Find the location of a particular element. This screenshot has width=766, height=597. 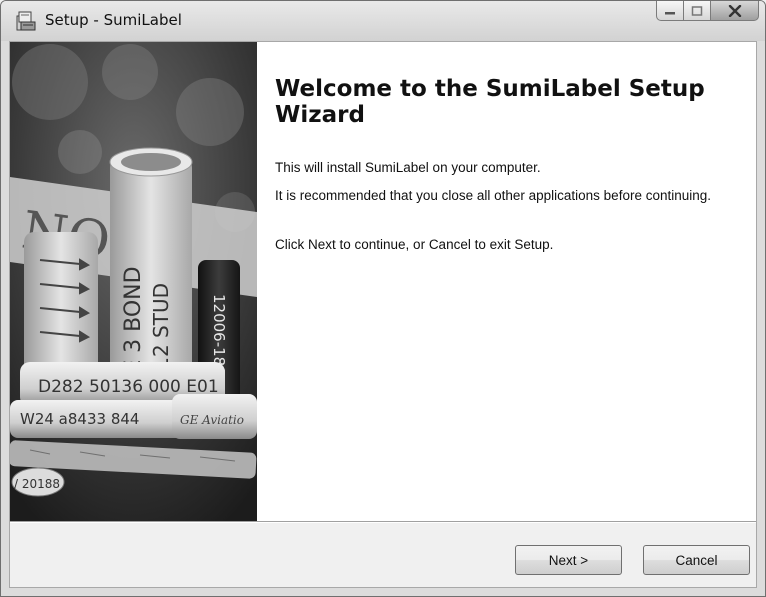

footer-divider is located at coordinates (383, 522).